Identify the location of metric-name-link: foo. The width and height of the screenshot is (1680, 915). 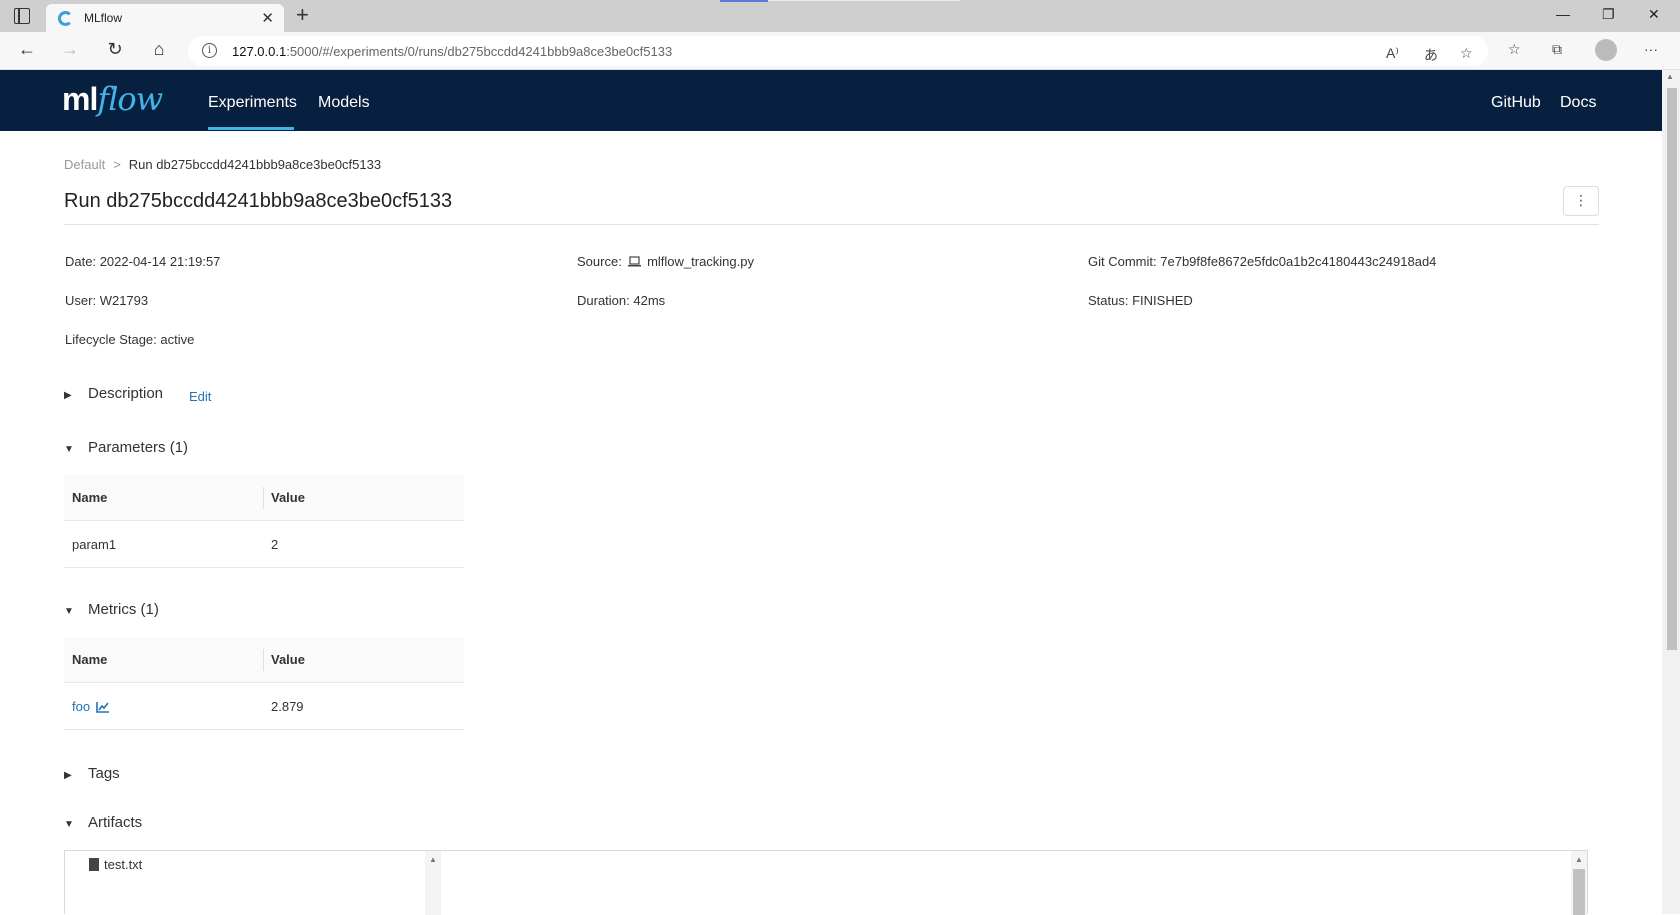
(81, 706).